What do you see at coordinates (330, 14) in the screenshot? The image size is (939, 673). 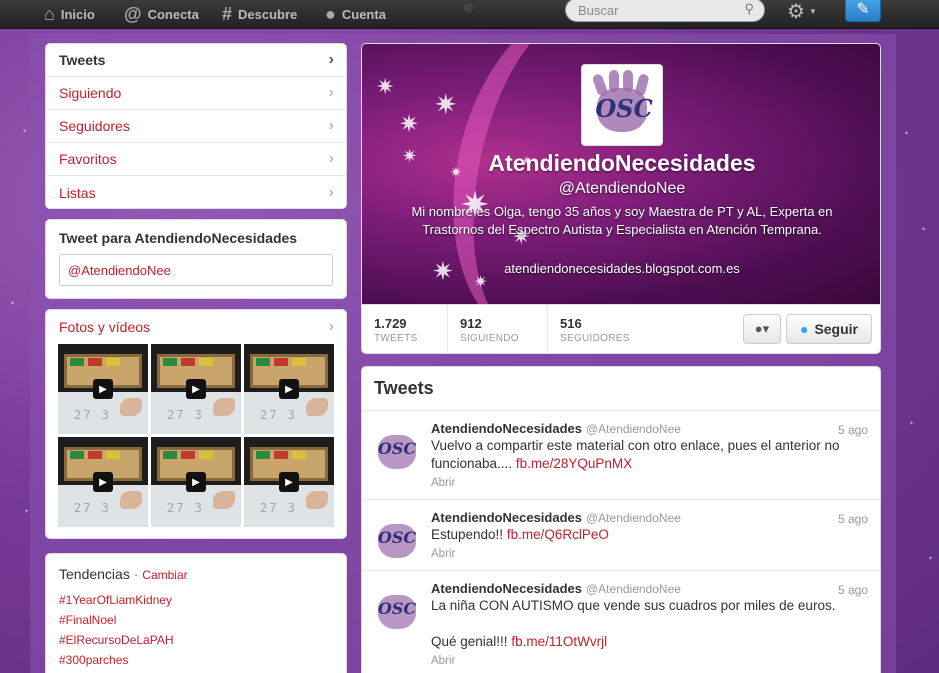 I see `user-icon: ●` at bounding box center [330, 14].